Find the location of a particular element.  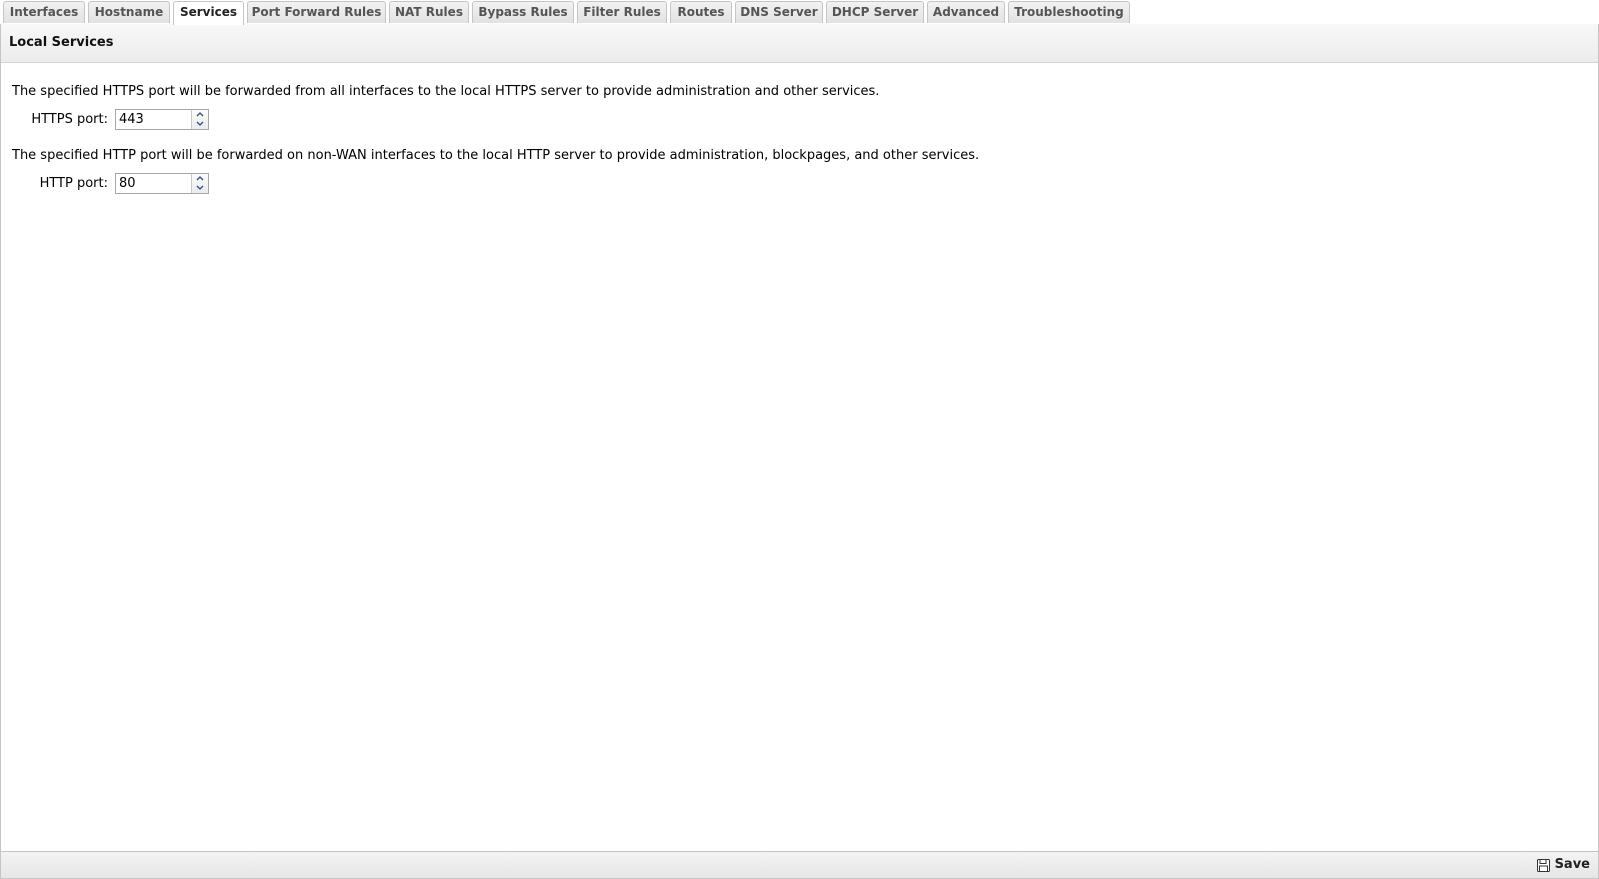

tab-troubleshooting: Troubleshooting is located at coordinates (1069, 12).